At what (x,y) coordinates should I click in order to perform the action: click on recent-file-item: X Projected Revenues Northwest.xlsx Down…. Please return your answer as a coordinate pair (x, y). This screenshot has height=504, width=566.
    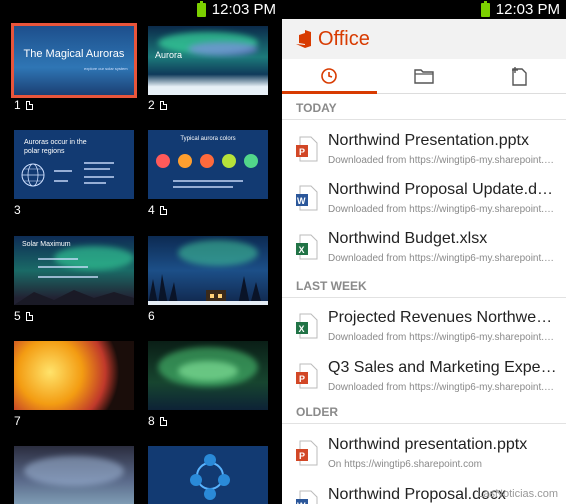
    Looking at the image, I should click on (424, 328).